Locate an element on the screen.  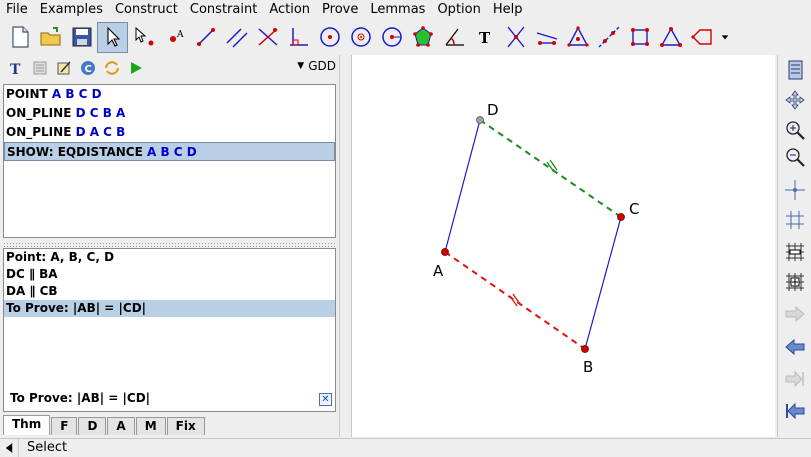
tab-f: F is located at coordinates (64, 426).